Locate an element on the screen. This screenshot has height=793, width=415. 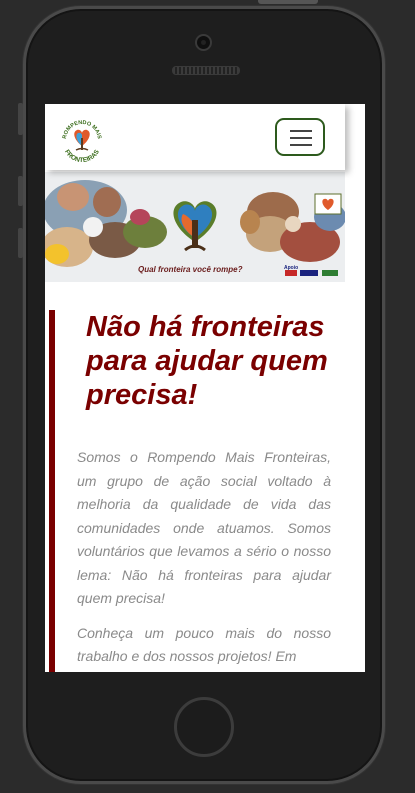
volume-up-button is located at coordinates (20, 191).